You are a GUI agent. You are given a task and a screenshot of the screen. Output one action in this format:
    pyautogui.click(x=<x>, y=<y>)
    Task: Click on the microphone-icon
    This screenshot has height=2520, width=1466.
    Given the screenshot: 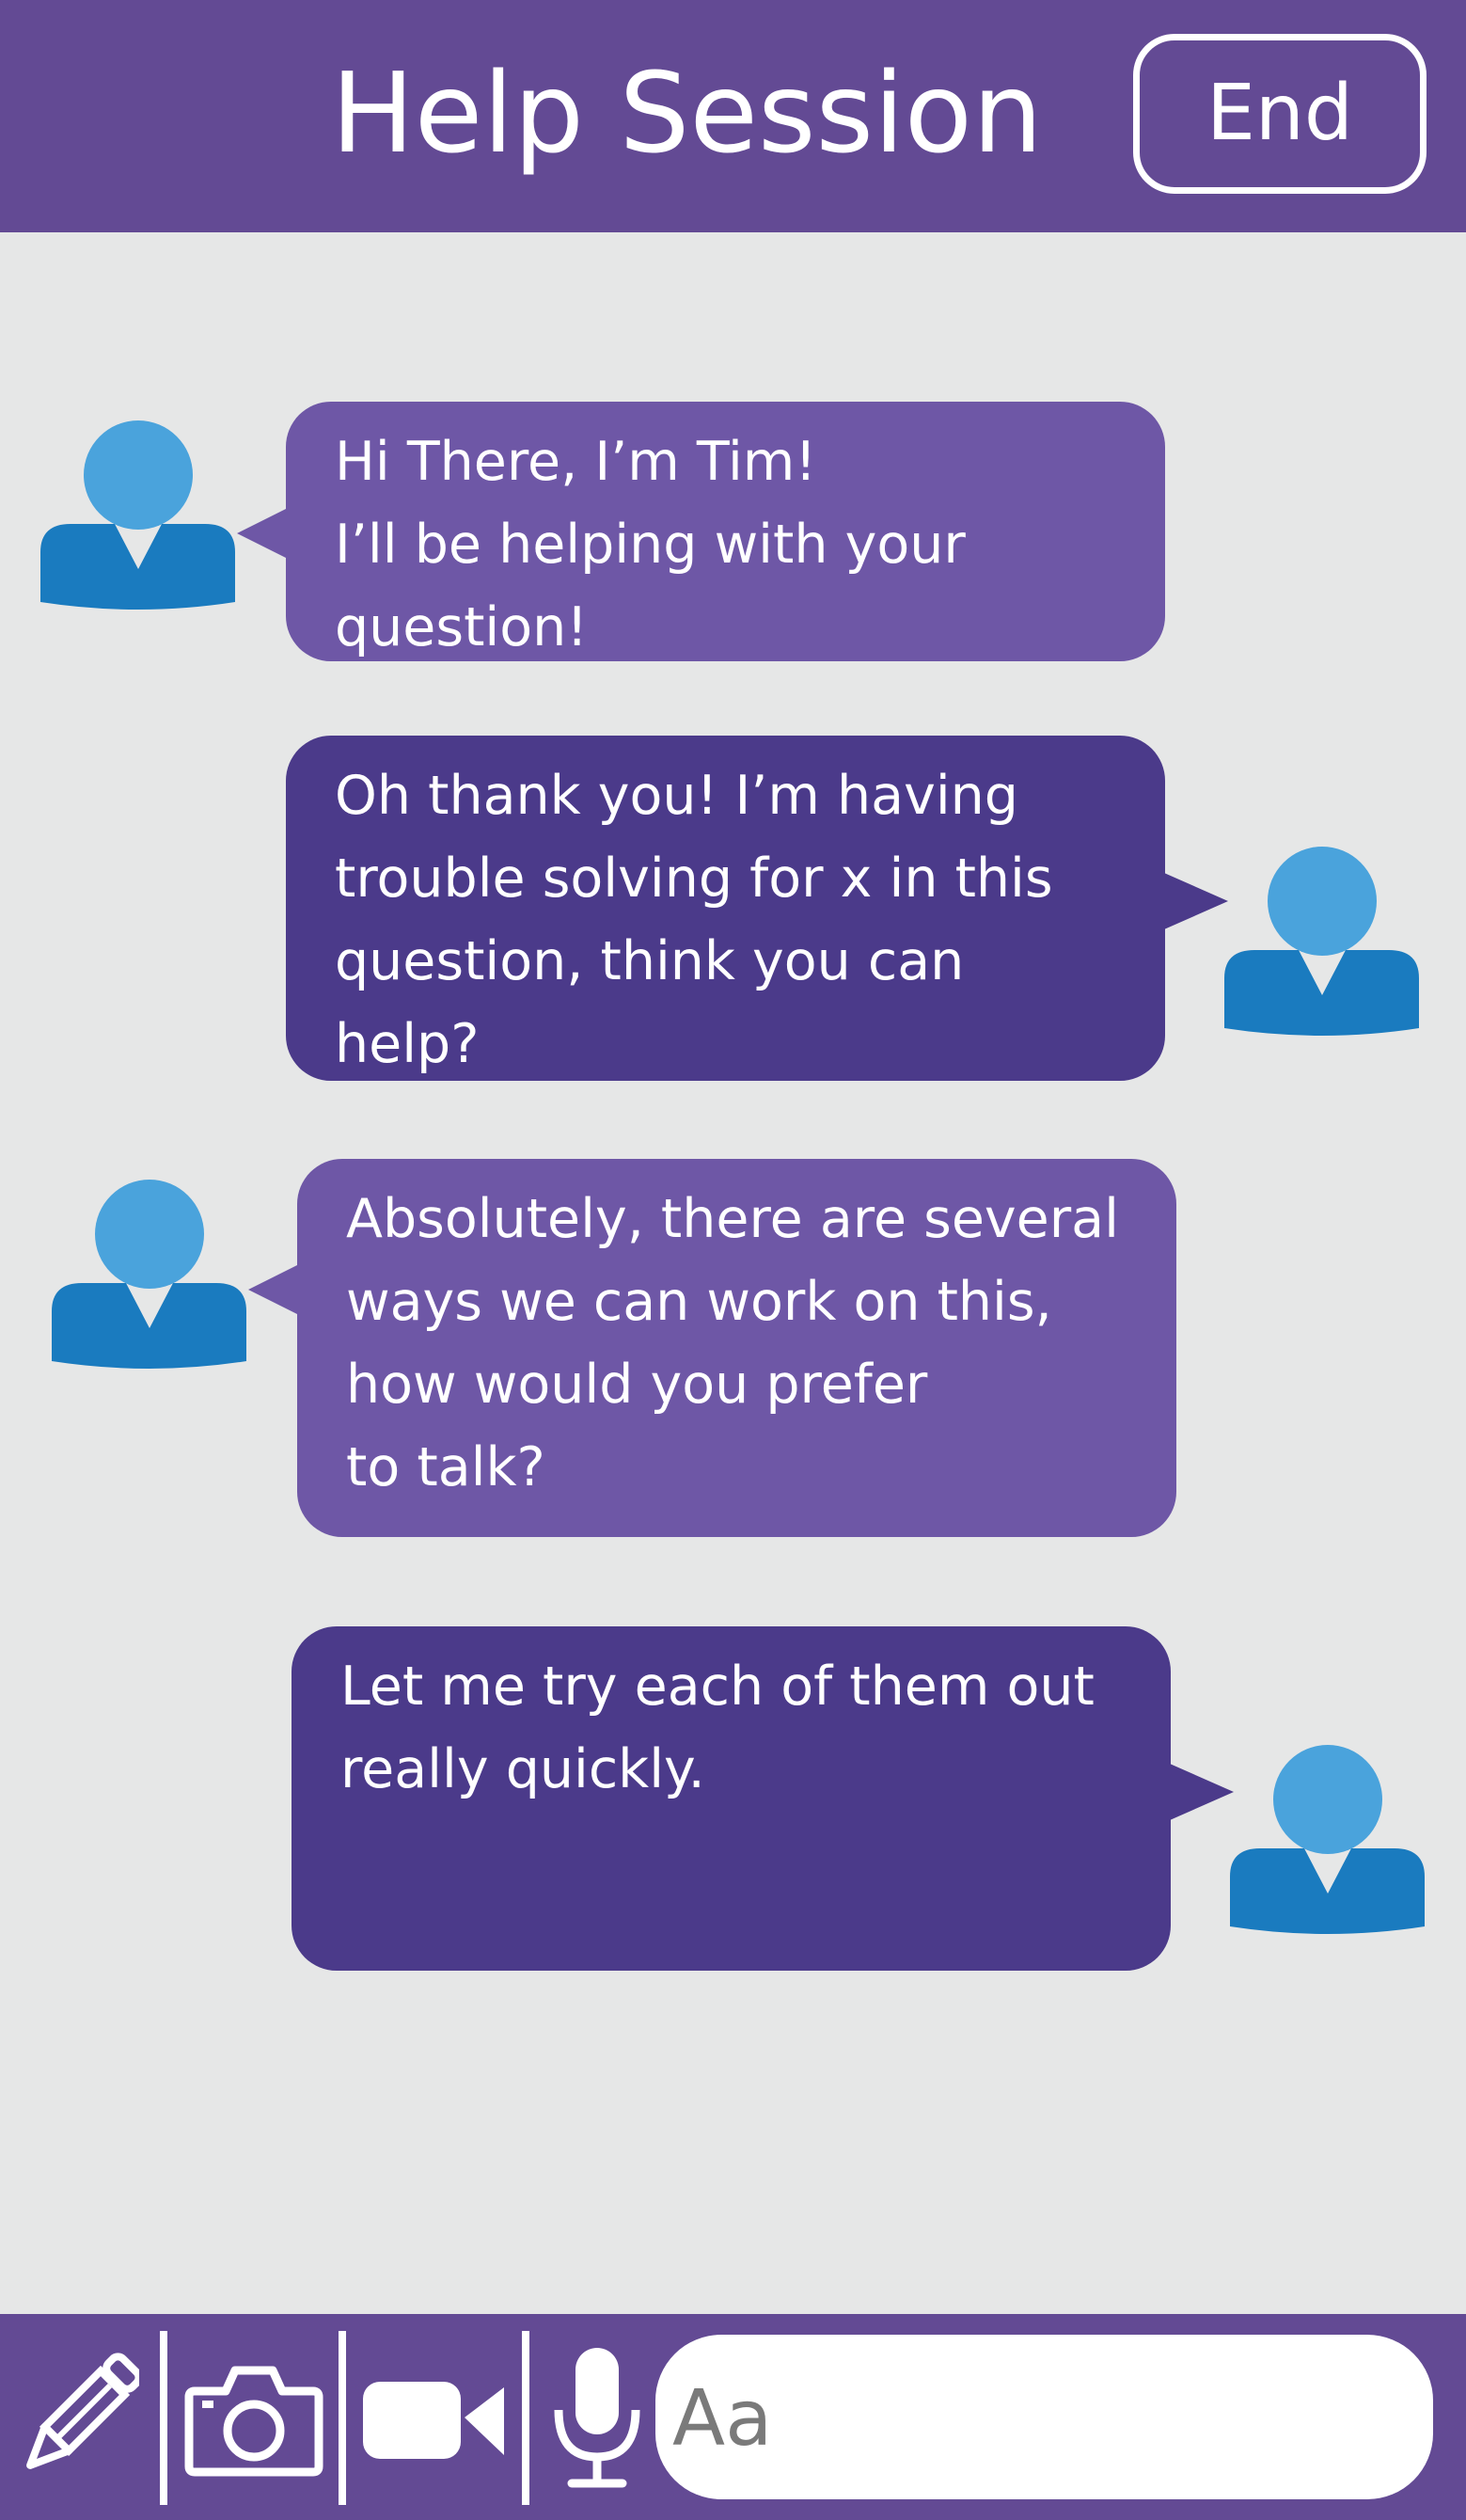 What is the action you would take?
    pyautogui.click(x=597, y=2417)
    